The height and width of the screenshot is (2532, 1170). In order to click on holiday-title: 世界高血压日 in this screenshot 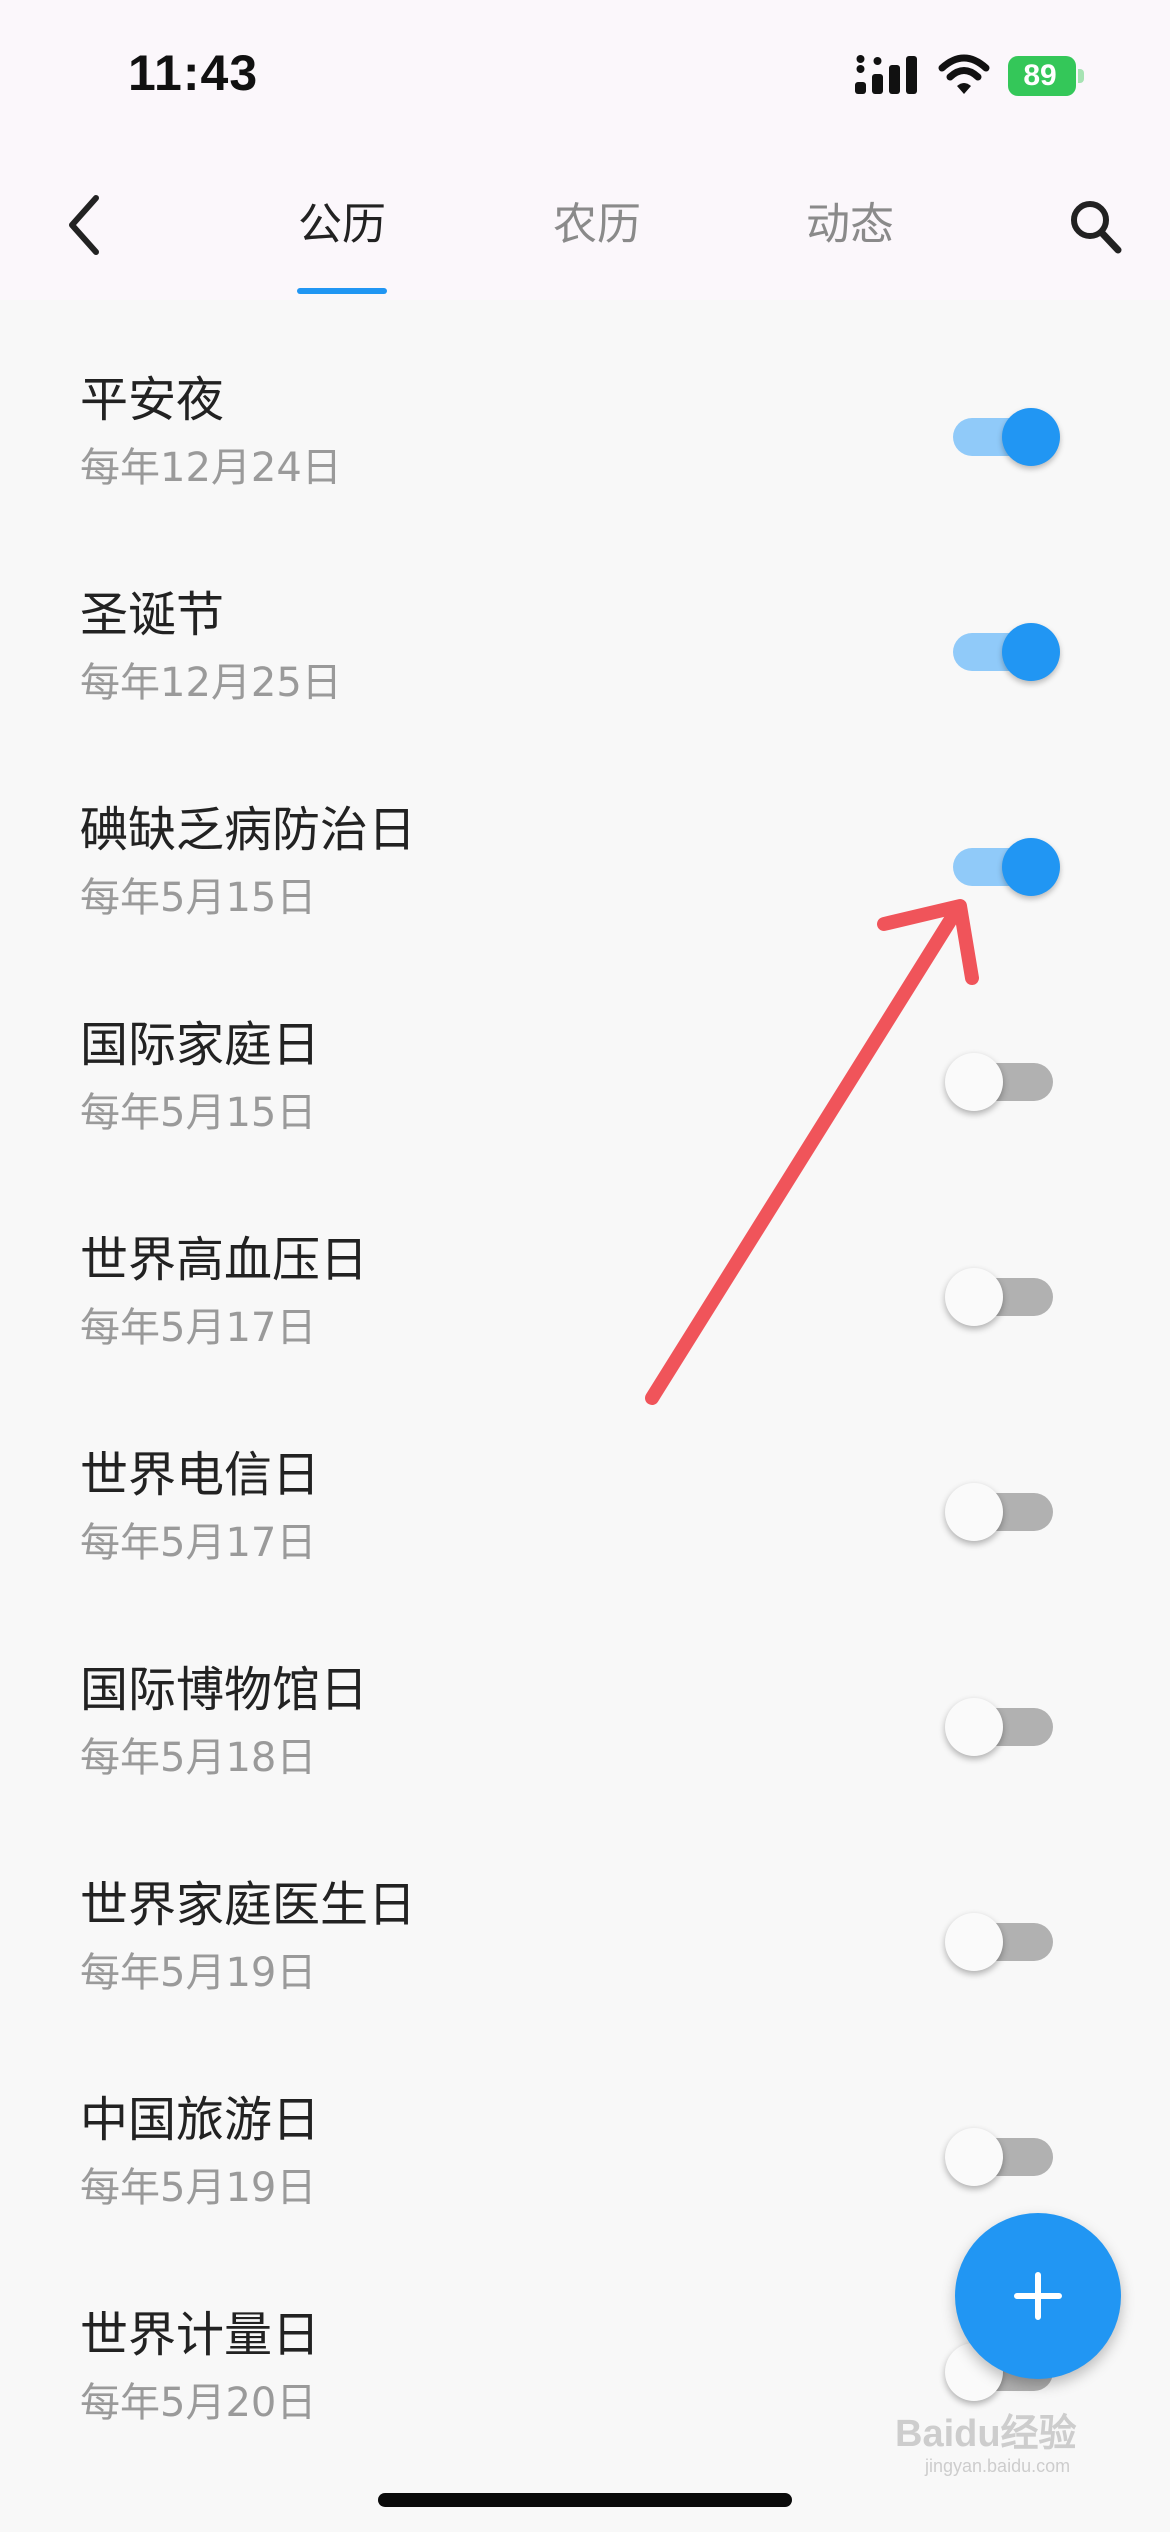, I will do `click(224, 1260)`.